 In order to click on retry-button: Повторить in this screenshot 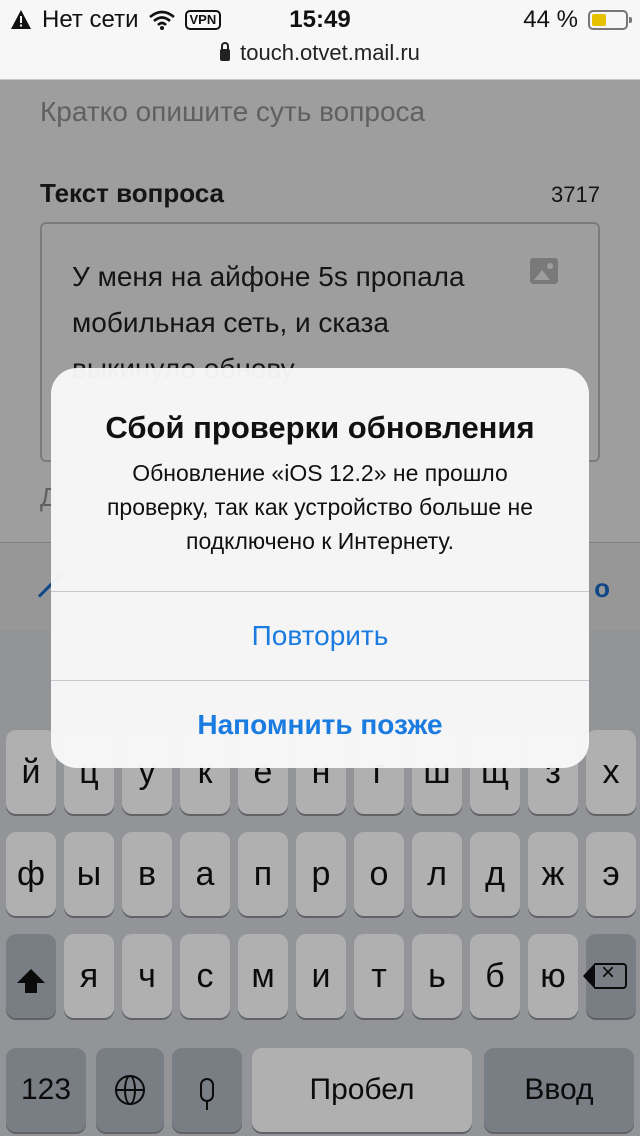, I will do `click(320, 636)`.